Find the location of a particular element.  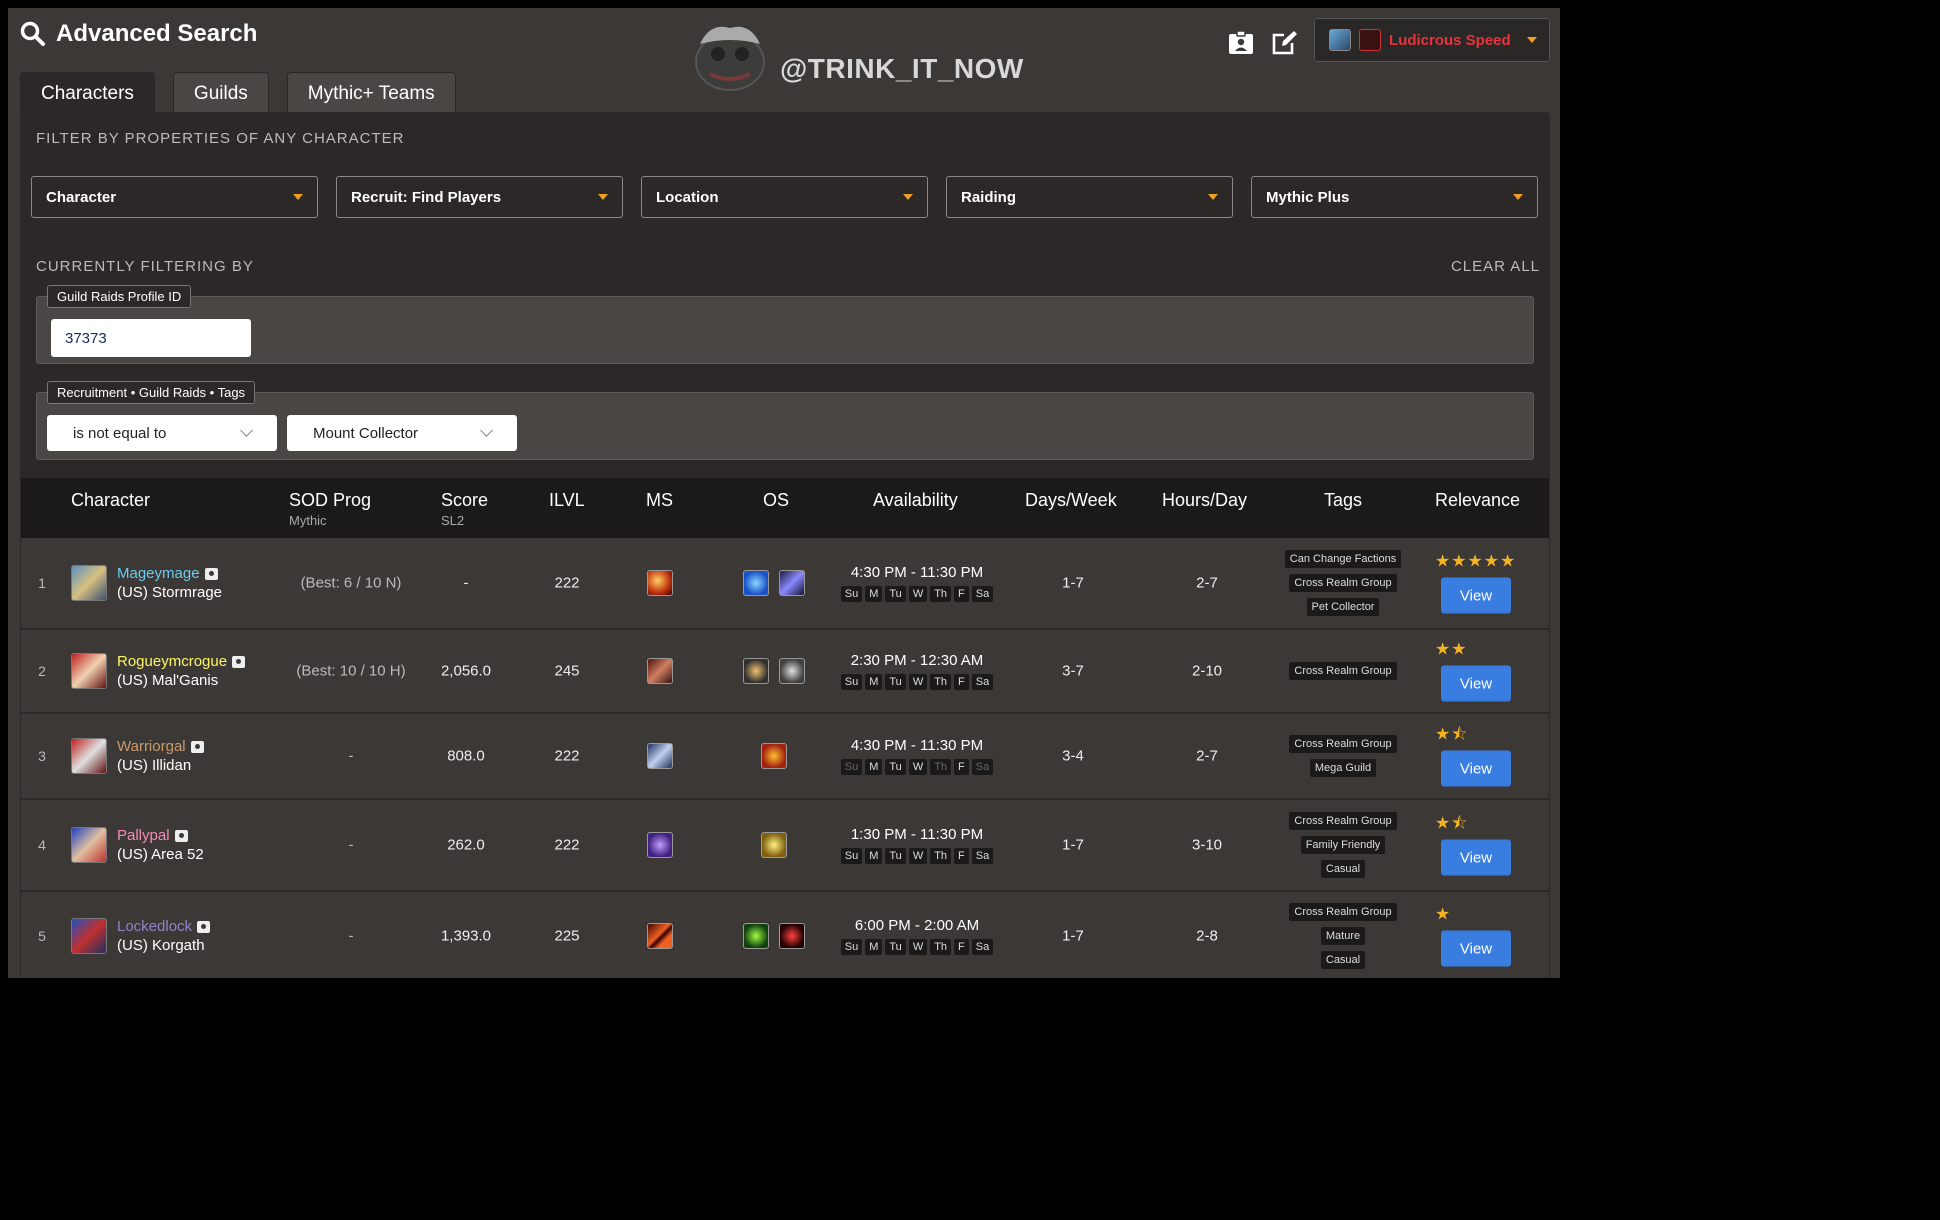

current-filters-heading: CURRENTLY FILTERING BY is located at coordinates (145, 266).